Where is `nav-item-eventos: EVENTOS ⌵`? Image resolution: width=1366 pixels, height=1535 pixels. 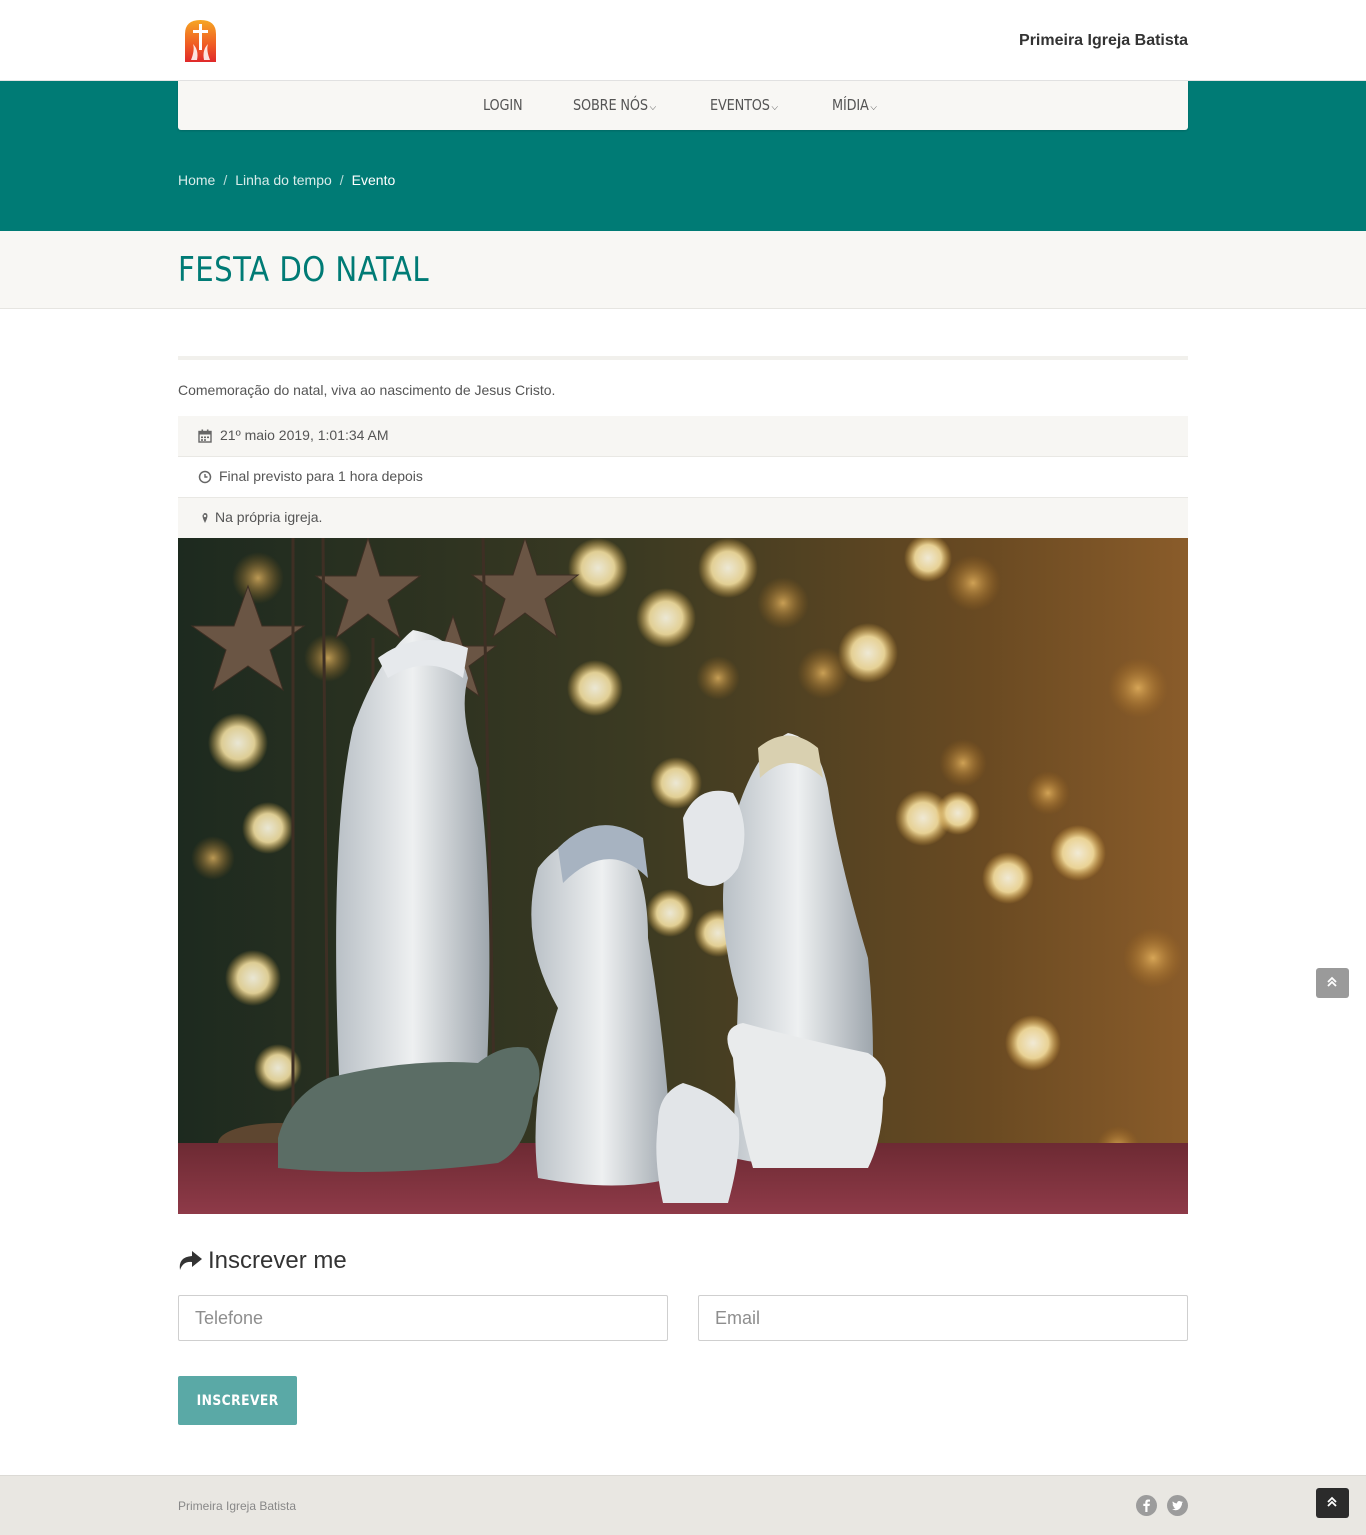 nav-item-eventos: EVENTOS ⌵ is located at coordinates (744, 105).